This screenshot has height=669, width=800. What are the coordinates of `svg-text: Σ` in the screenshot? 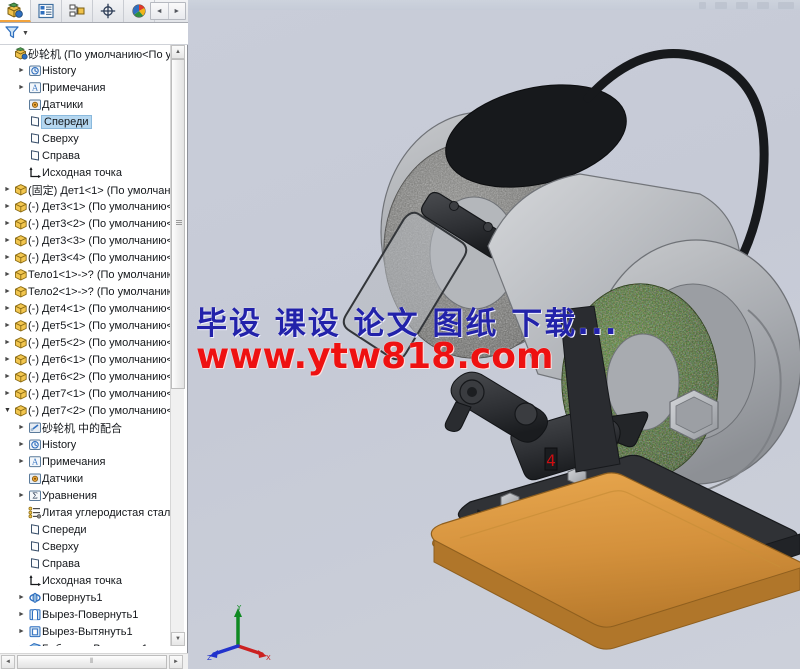 It's located at (35, 496).